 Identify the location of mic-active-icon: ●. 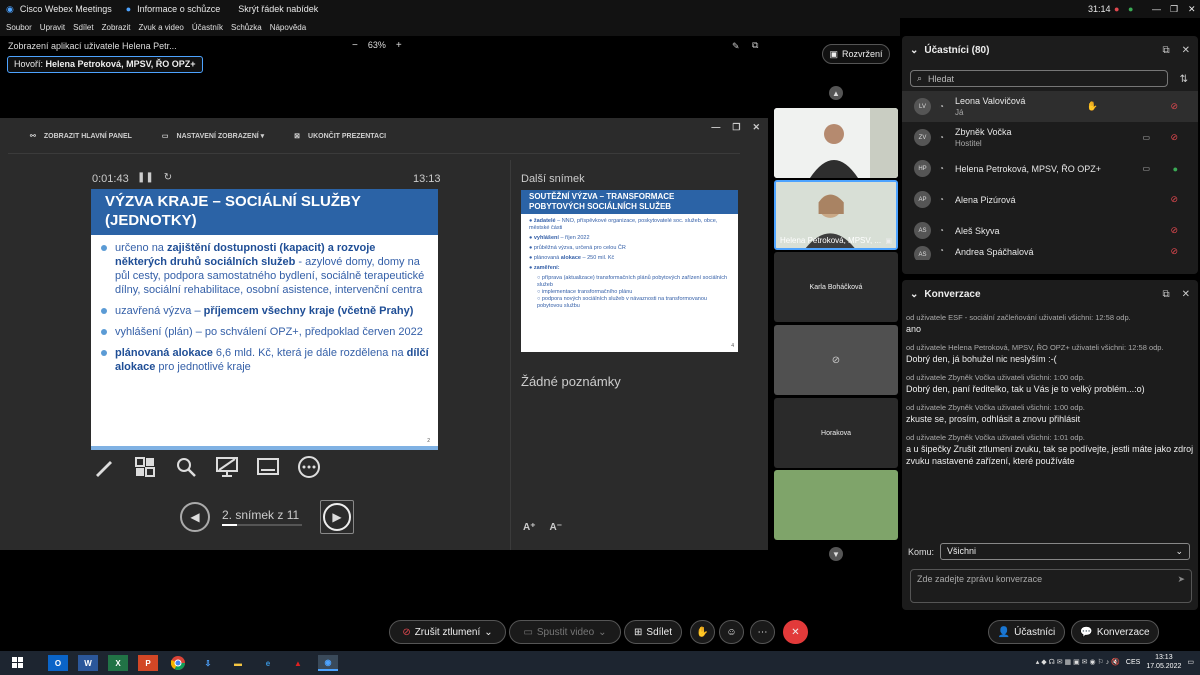
(1175, 169).